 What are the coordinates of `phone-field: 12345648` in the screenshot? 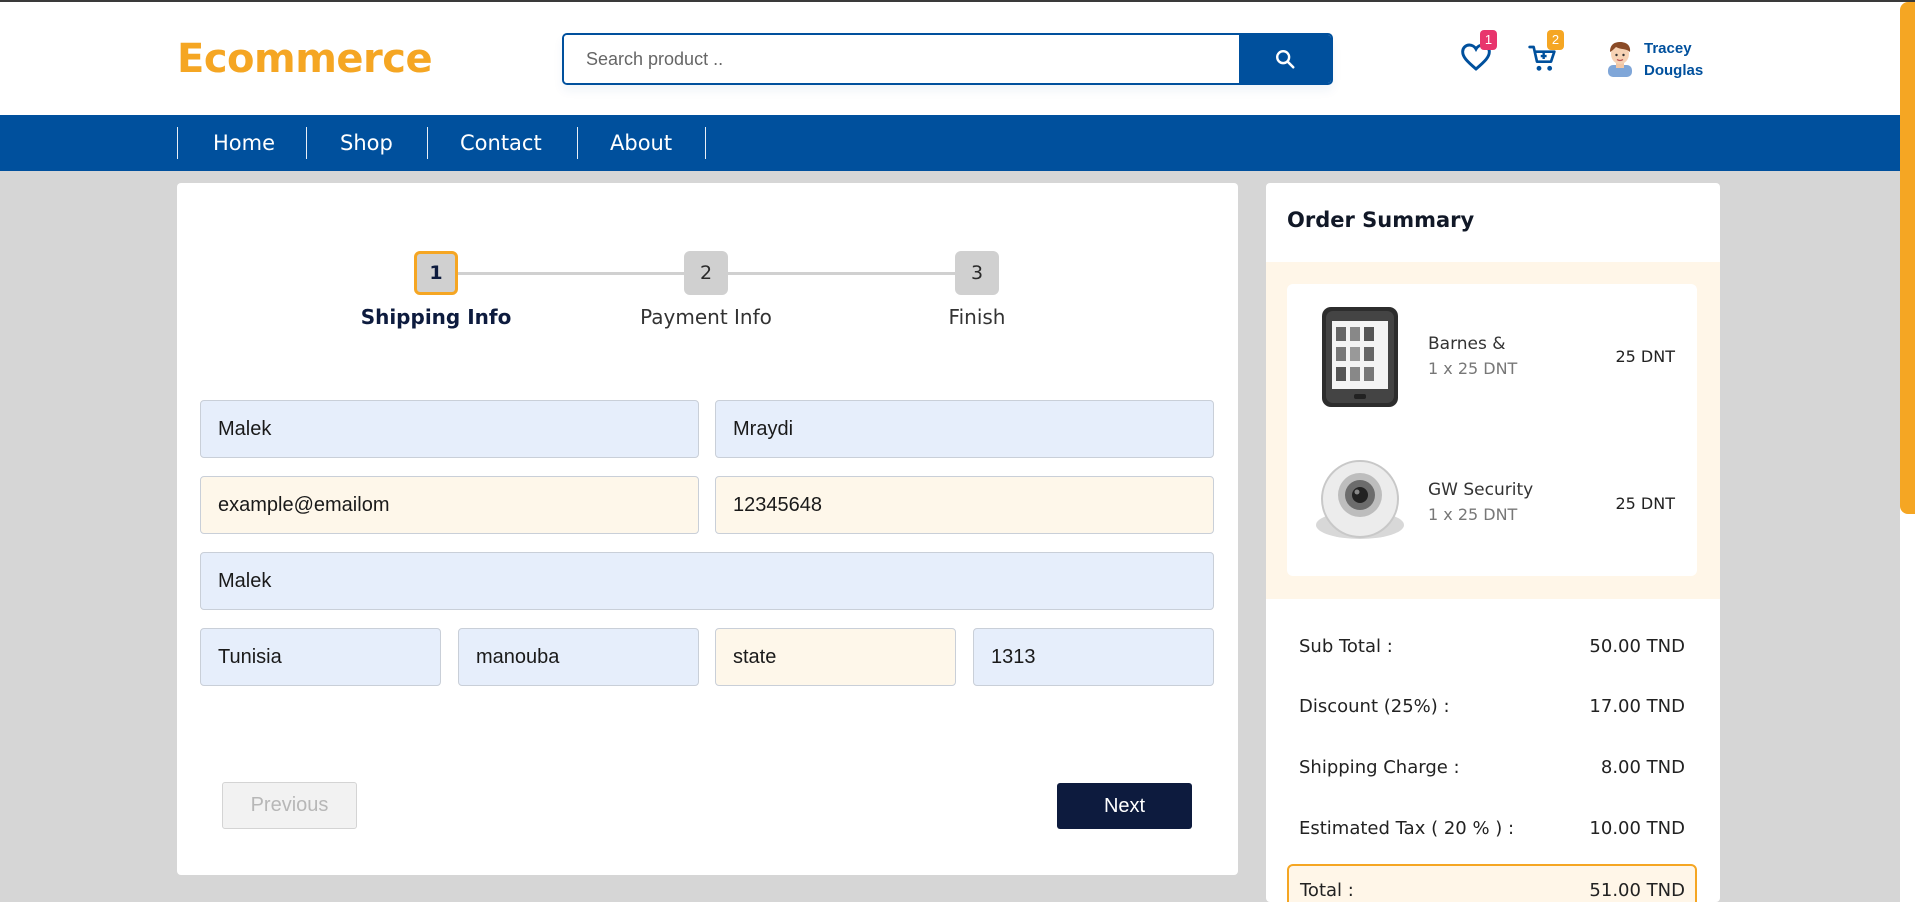 It's located at (964, 505).